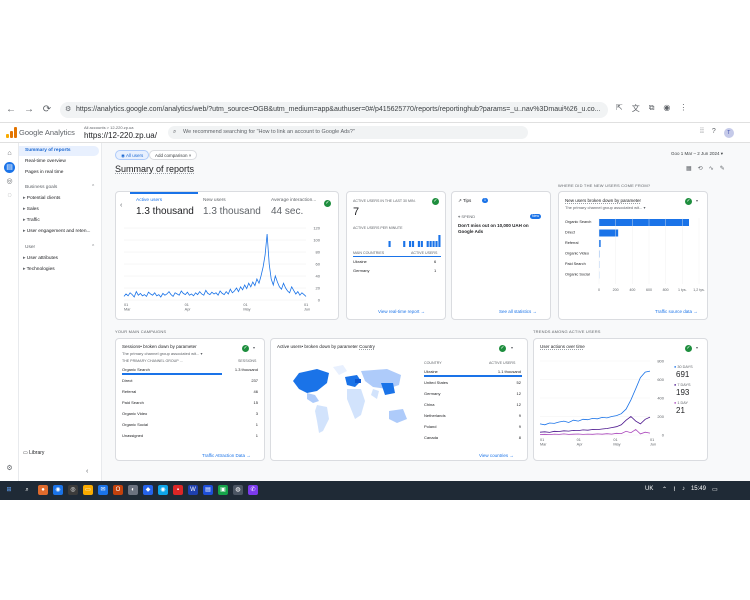 Image resolution: width=750 pixels, height=600 pixels. What do you see at coordinates (29, 110) in the screenshot?
I see `forward-icon: →` at bounding box center [29, 110].